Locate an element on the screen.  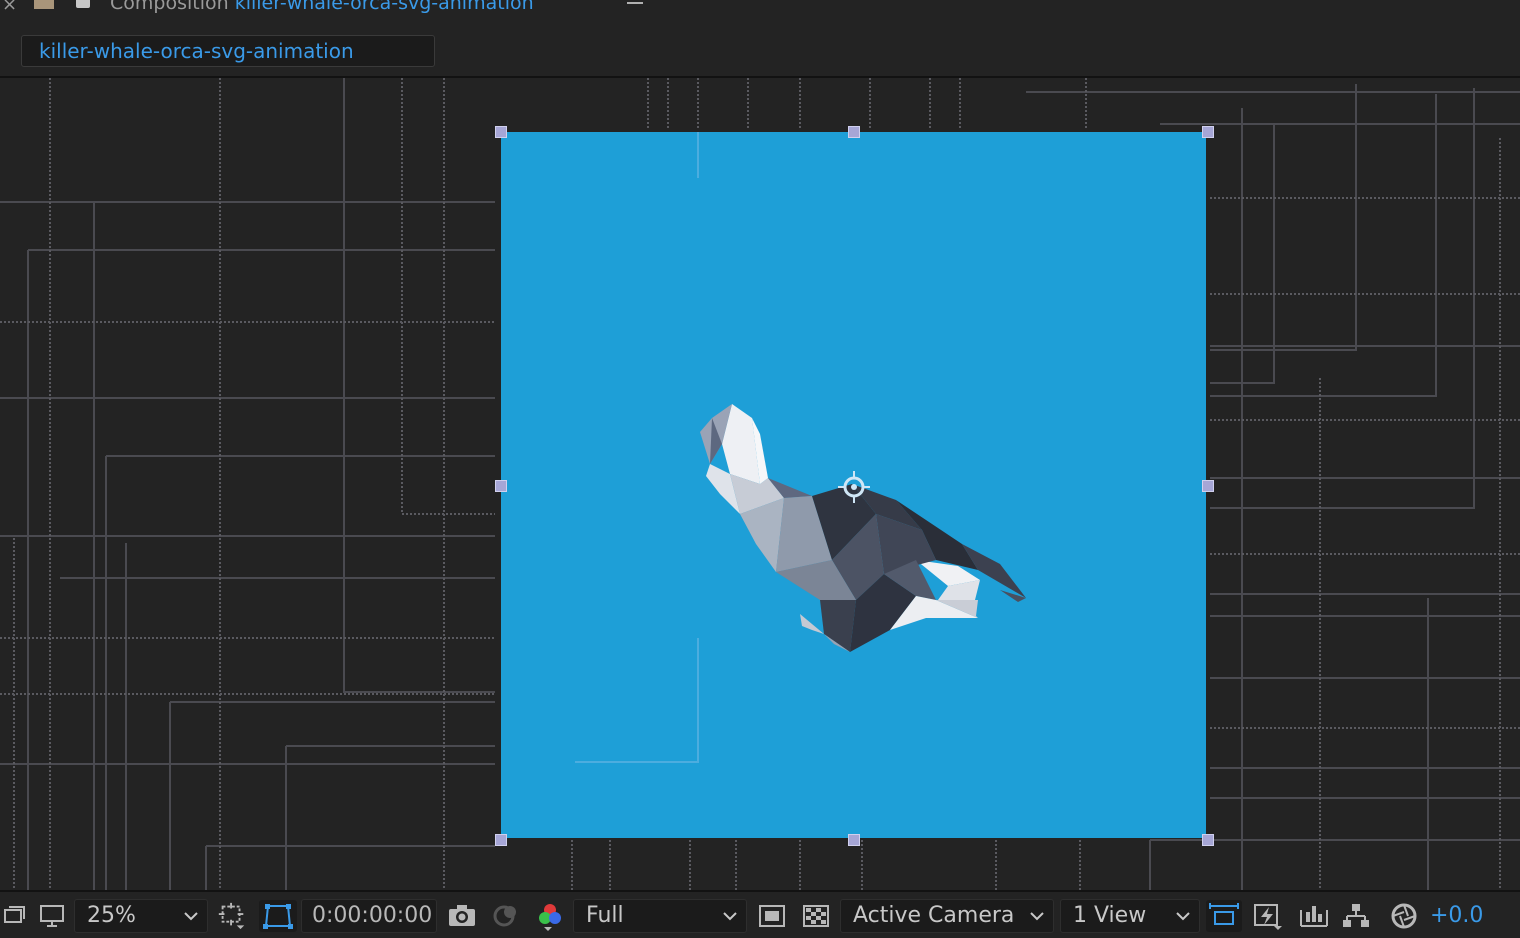
camera-view-value: Active Camera is located at coordinates (934, 915).